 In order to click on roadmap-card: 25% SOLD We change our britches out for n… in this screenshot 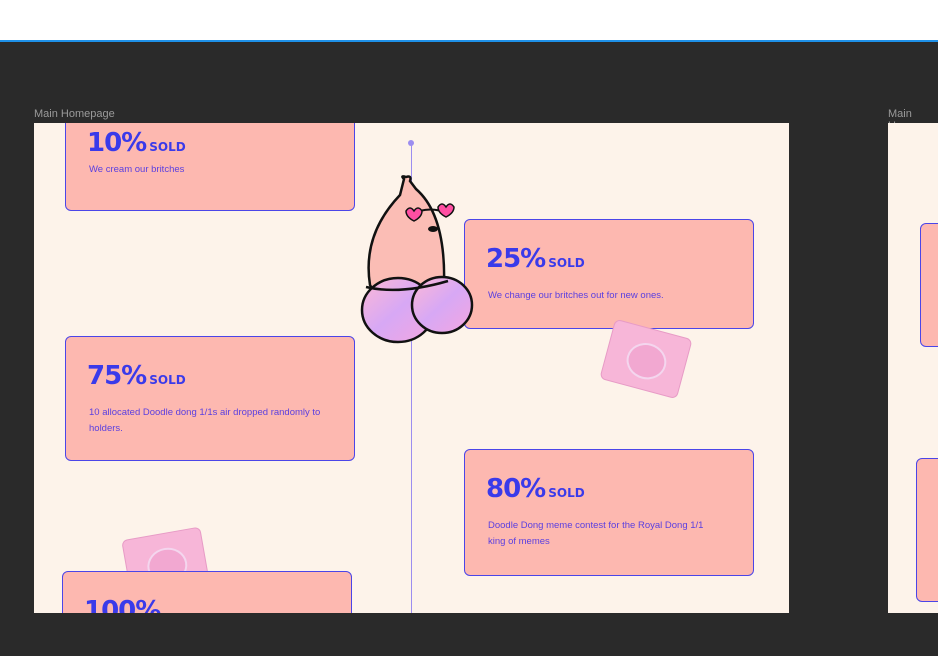, I will do `click(609, 274)`.